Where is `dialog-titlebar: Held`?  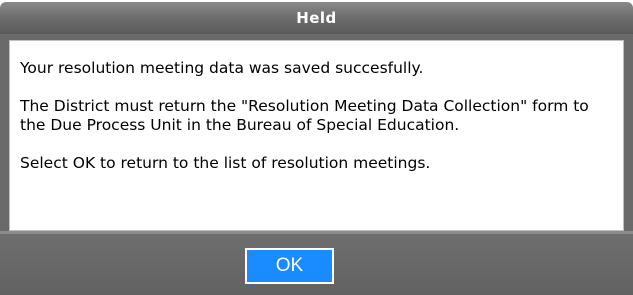 dialog-titlebar: Held is located at coordinates (316, 18).